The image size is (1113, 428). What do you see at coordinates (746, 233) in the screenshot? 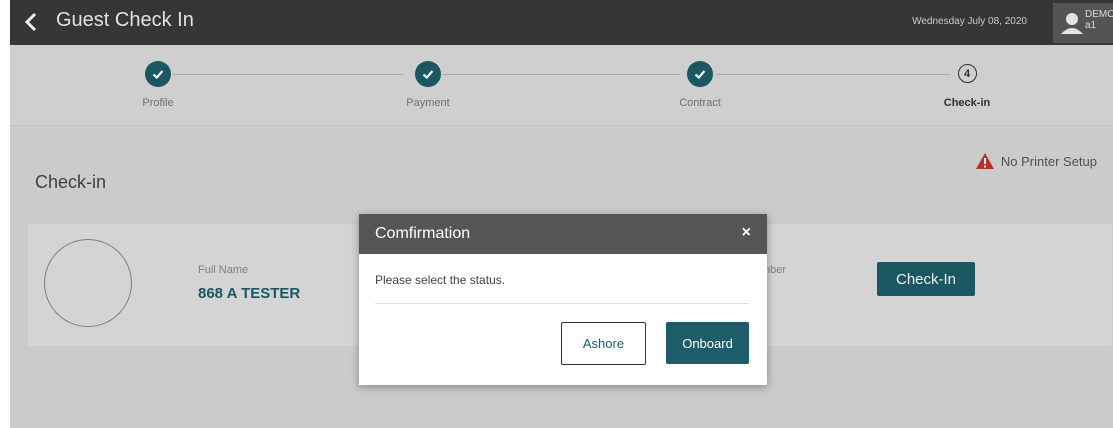
I see `close-icon: ×` at bounding box center [746, 233].